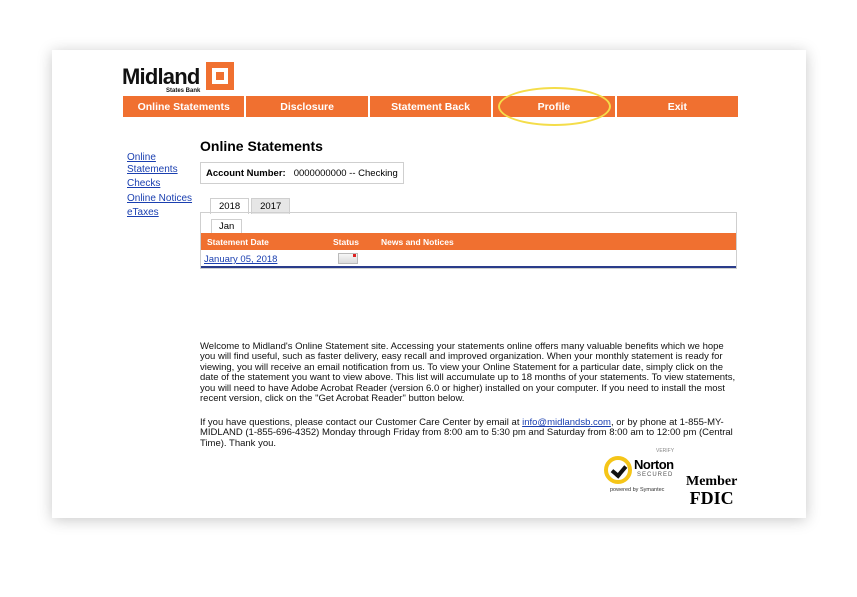 The image size is (857, 597). I want to click on sidebar-online-notices: Online Notices, so click(162, 199).